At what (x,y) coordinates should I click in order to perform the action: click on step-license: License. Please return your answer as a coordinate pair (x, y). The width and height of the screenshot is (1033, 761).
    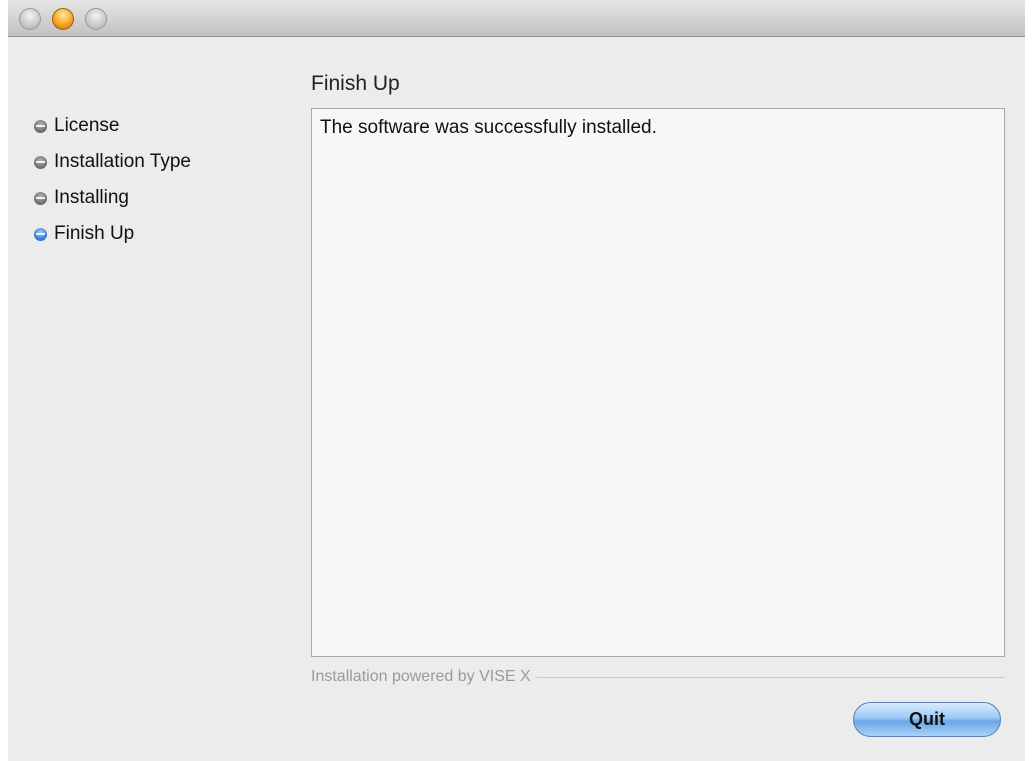
    Looking at the image, I should click on (164, 126).